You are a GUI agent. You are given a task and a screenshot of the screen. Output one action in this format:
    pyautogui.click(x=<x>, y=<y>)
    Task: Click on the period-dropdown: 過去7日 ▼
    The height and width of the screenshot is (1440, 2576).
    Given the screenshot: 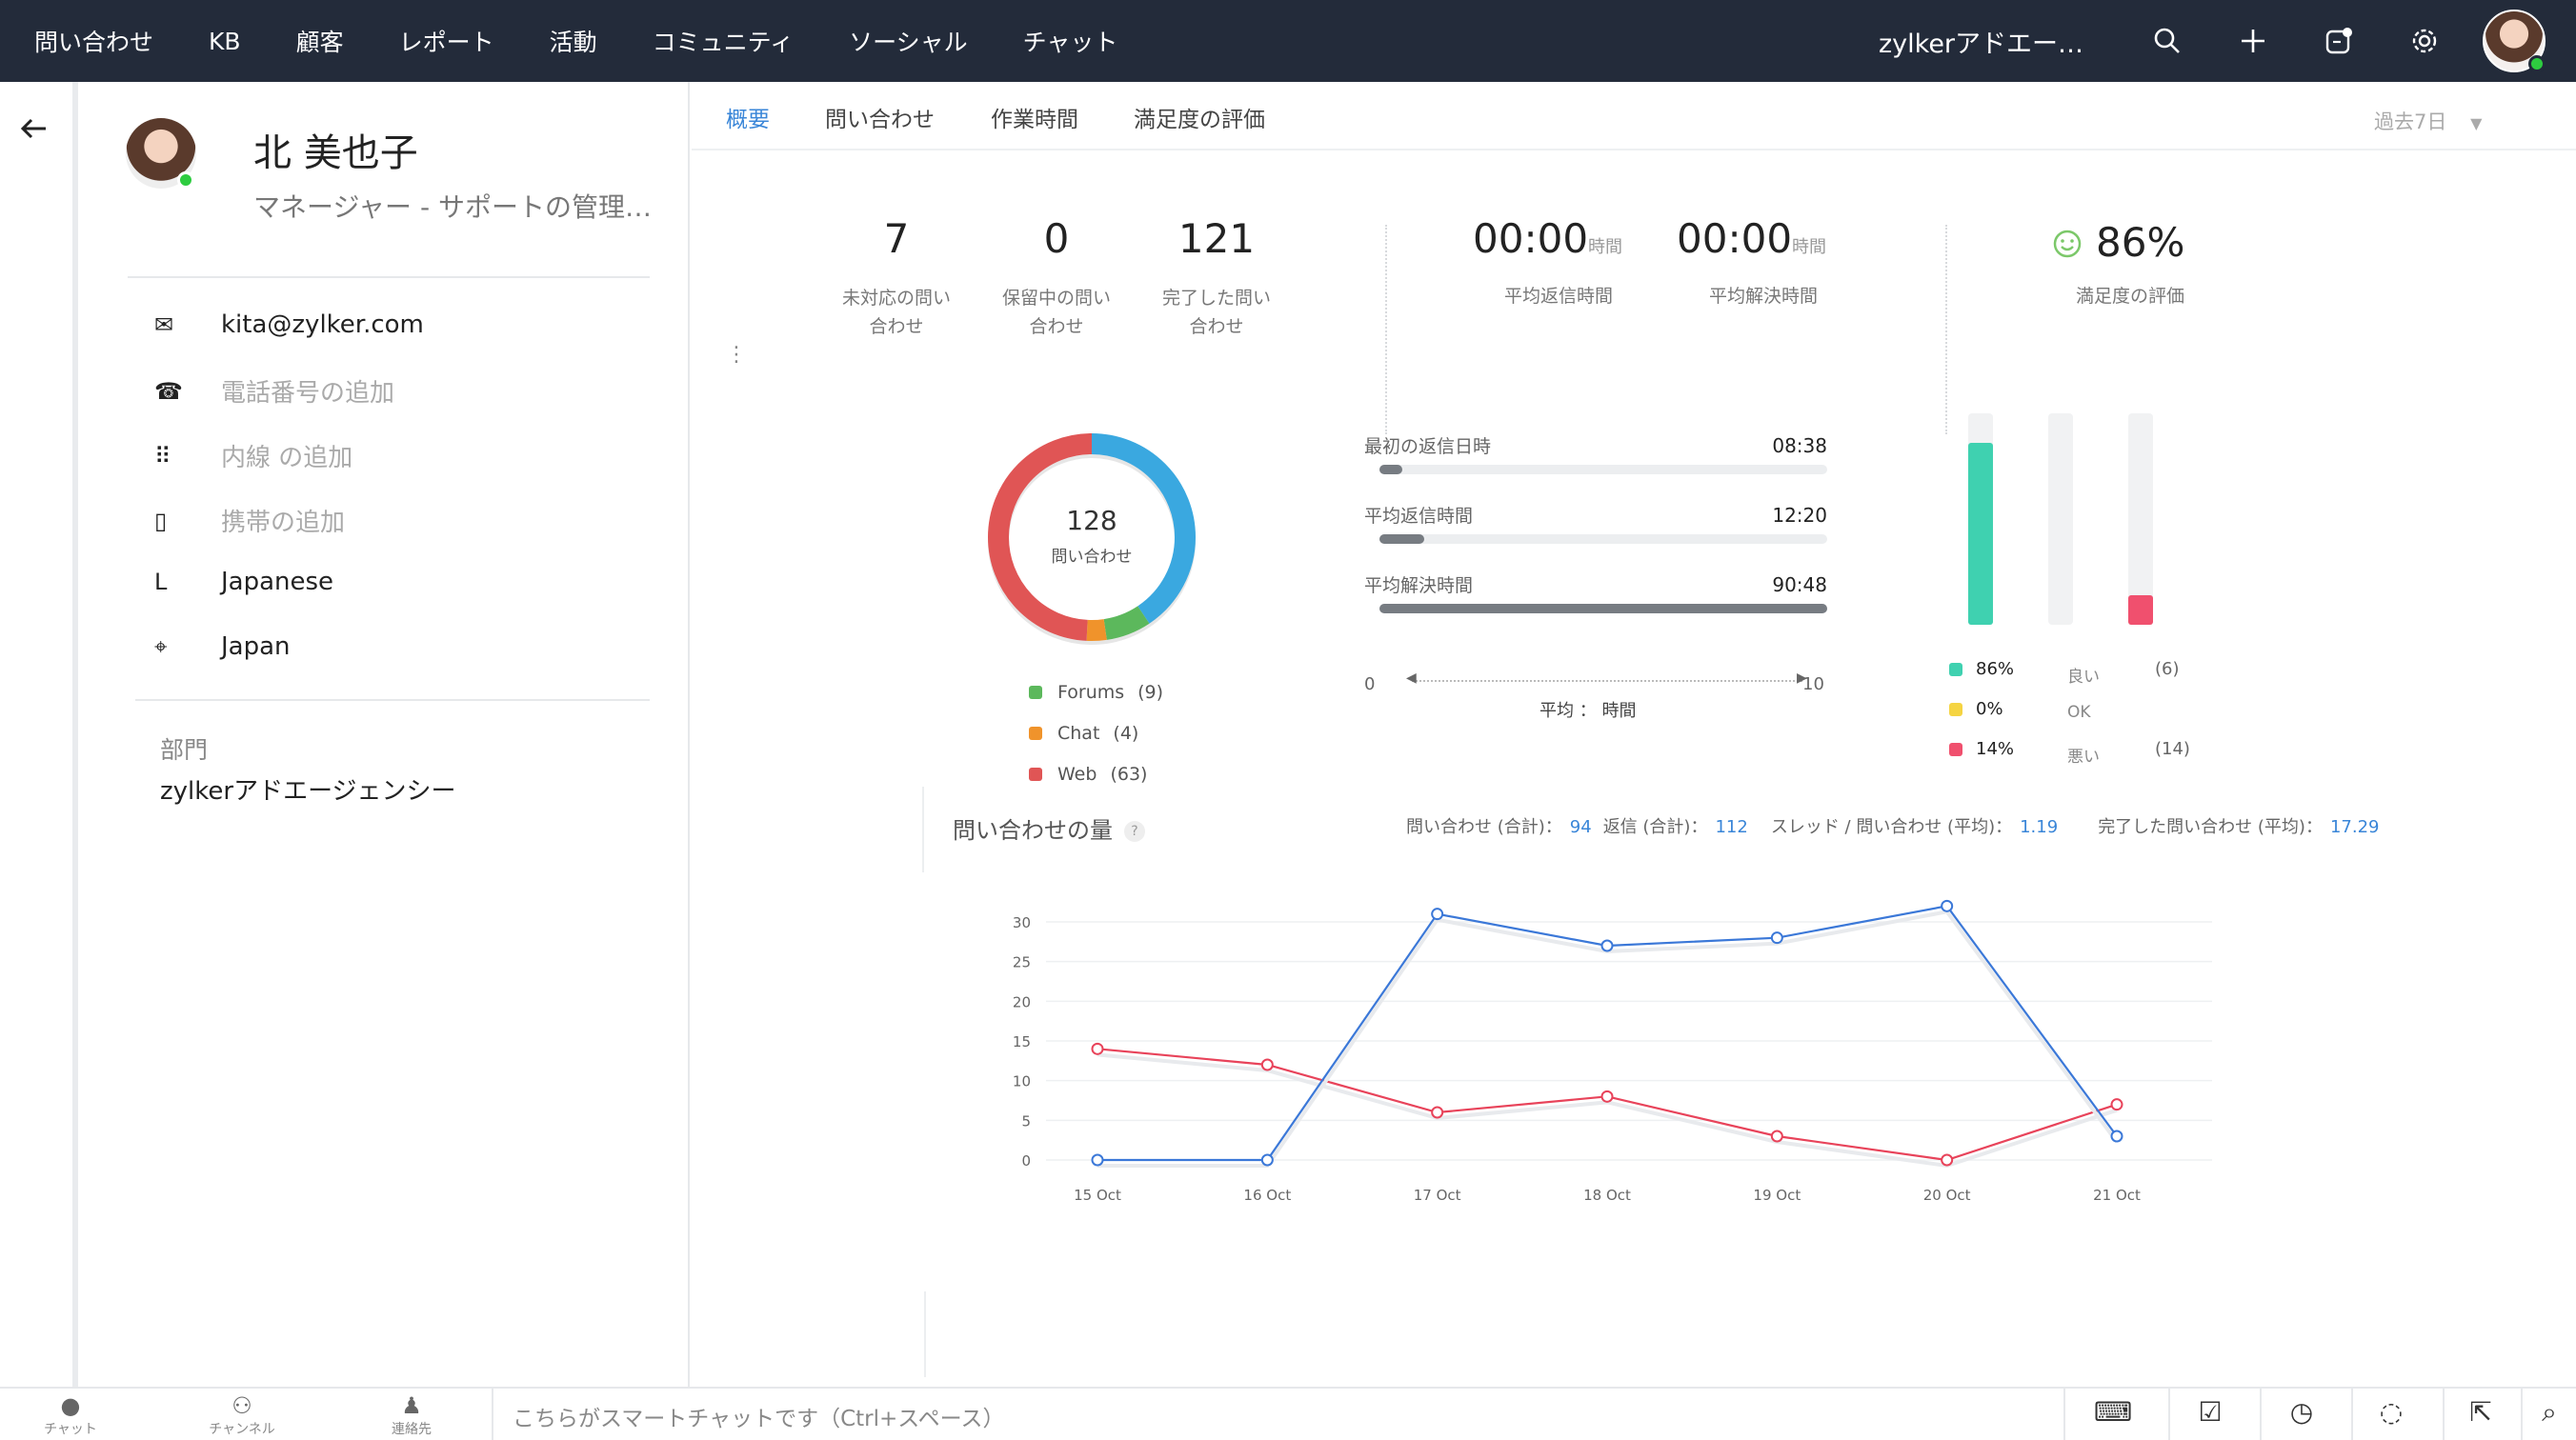 What is the action you would take?
    pyautogui.click(x=2428, y=121)
    